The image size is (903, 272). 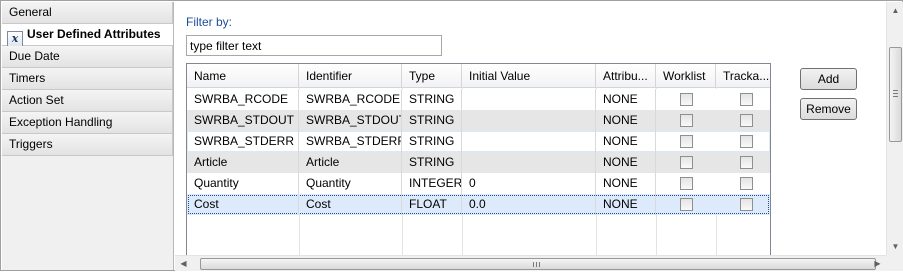 What do you see at coordinates (15, 39) in the screenshot?
I see `x-variable-icon: x` at bounding box center [15, 39].